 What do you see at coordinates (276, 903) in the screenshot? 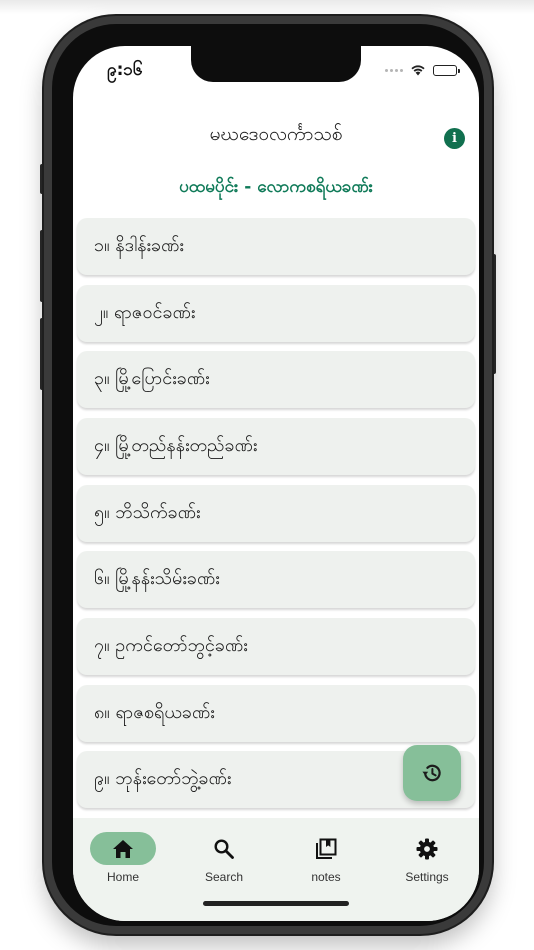
I see `home-indicator` at bounding box center [276, 903].